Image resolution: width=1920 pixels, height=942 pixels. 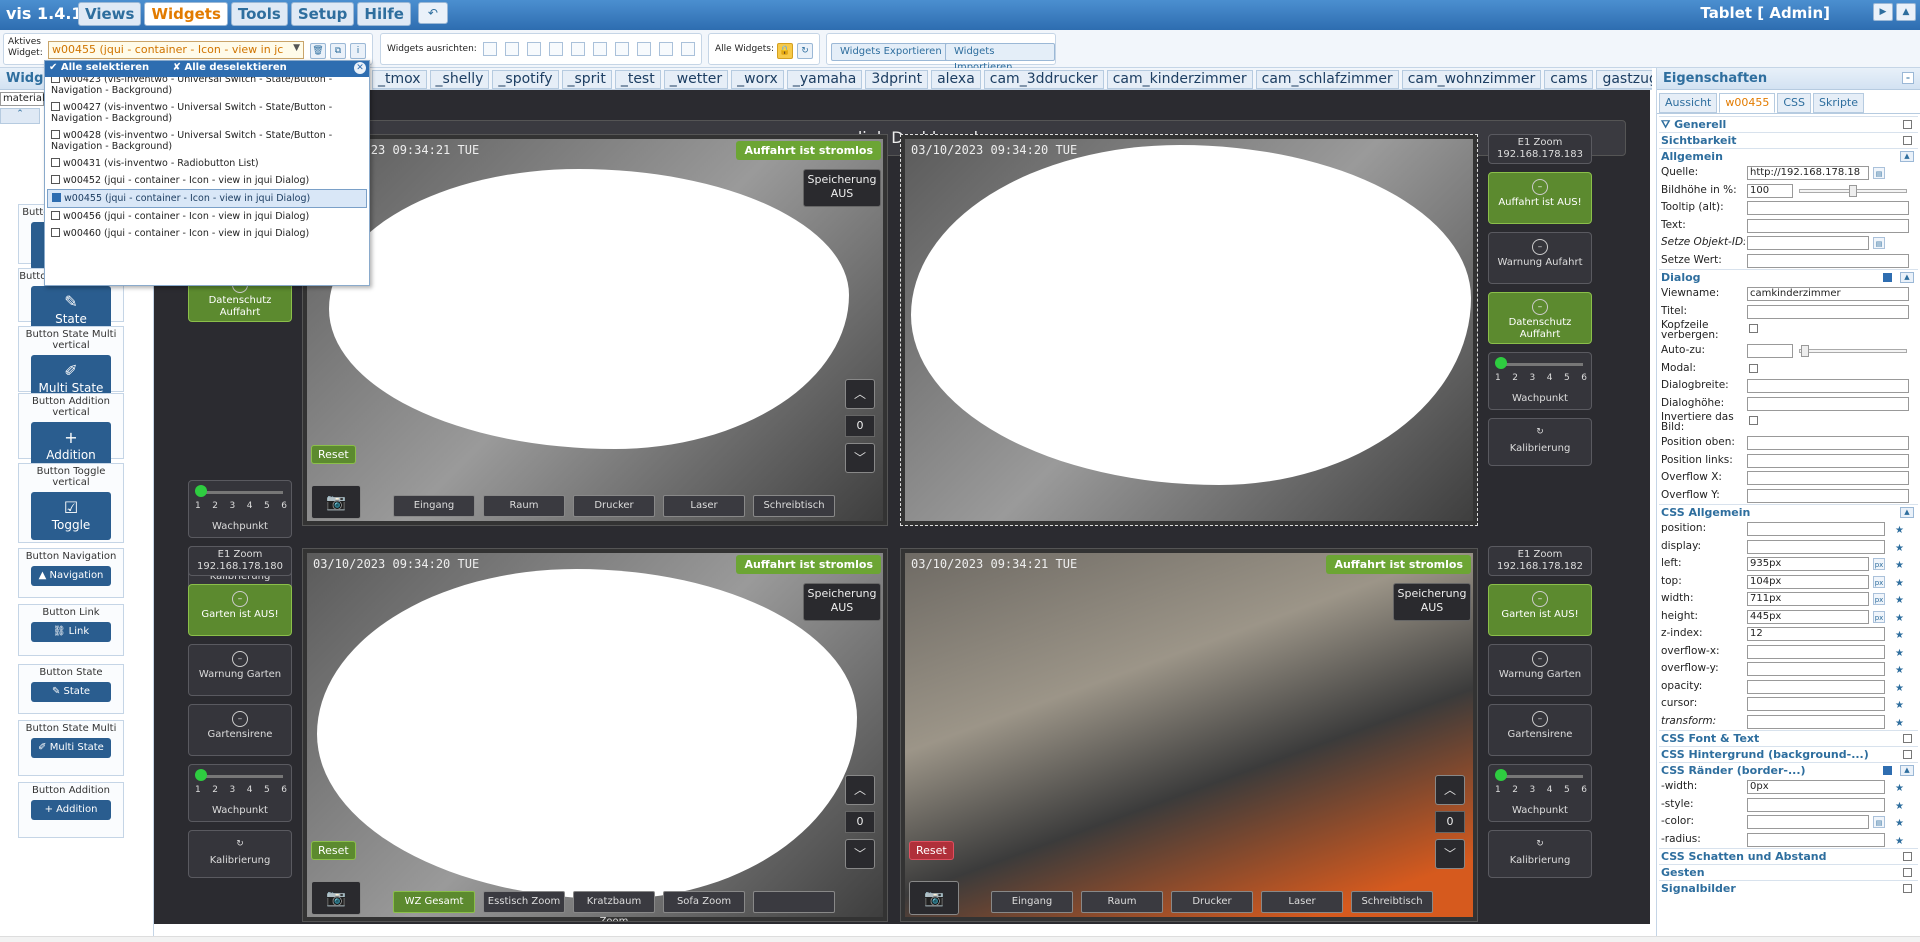 What do you see at coordinates (1816, 839) in the screenshot?
I see `css-border-radius-input` at bounding box center [1816, 839].